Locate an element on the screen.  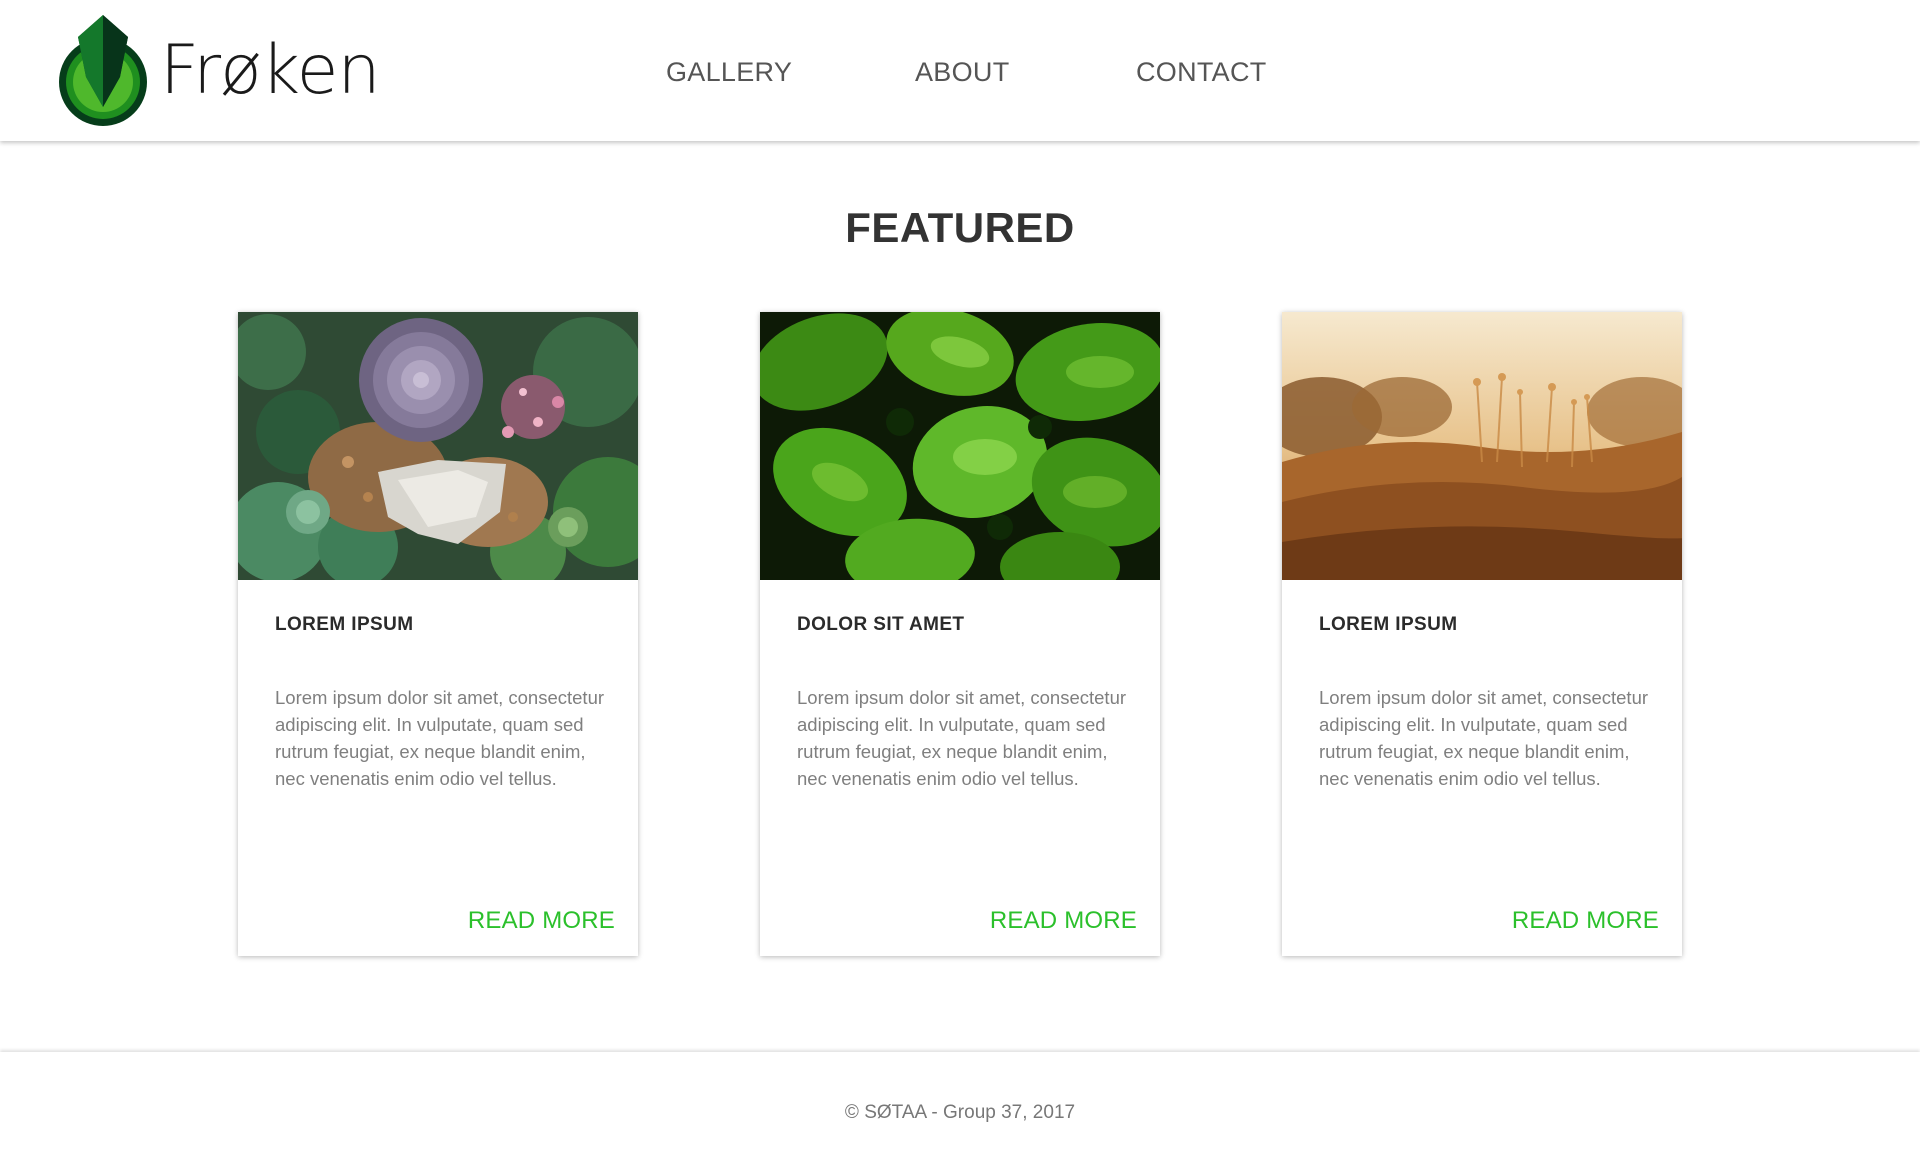
golden-field-image is located at coordinates (1482, 446).